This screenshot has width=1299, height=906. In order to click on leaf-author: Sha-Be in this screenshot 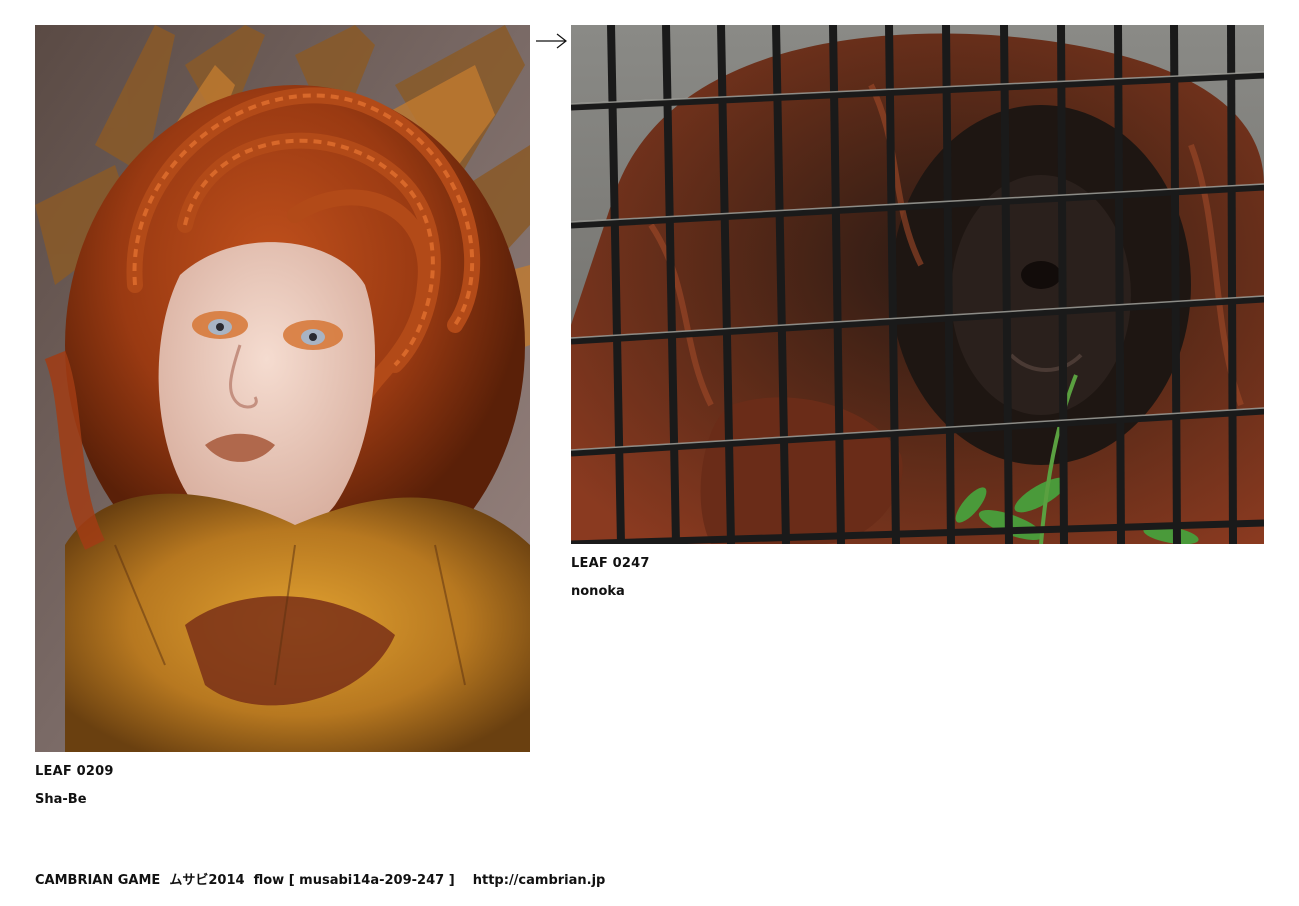, I will do `click(282, 800)`.